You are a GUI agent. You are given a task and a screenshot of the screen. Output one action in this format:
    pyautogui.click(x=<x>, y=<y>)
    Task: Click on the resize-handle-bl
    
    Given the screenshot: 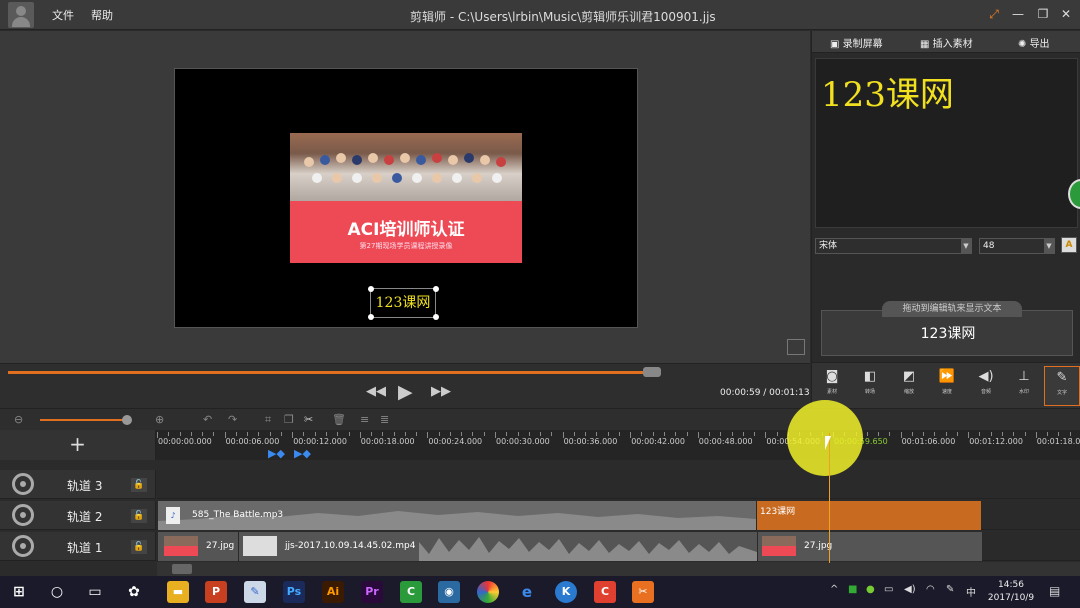 What is the action you would take?
    pyautogui.click(x=371, y=317)
    